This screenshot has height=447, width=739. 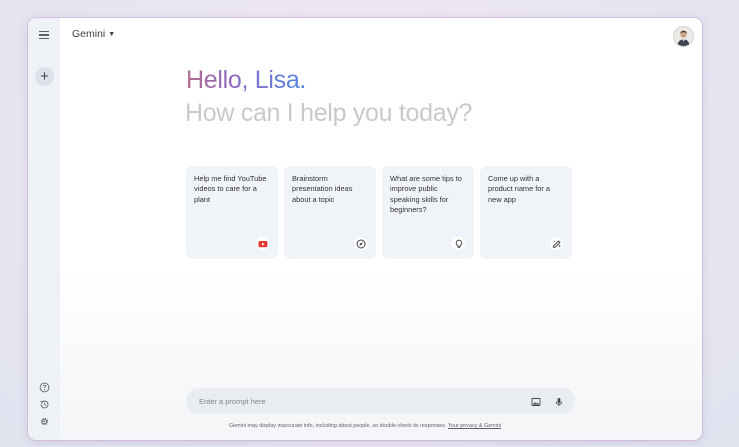 What do you see at coordinates (556, 243) in the screenshot?
I see `pen-sparkle-icon` at bounding box center [556, 243].